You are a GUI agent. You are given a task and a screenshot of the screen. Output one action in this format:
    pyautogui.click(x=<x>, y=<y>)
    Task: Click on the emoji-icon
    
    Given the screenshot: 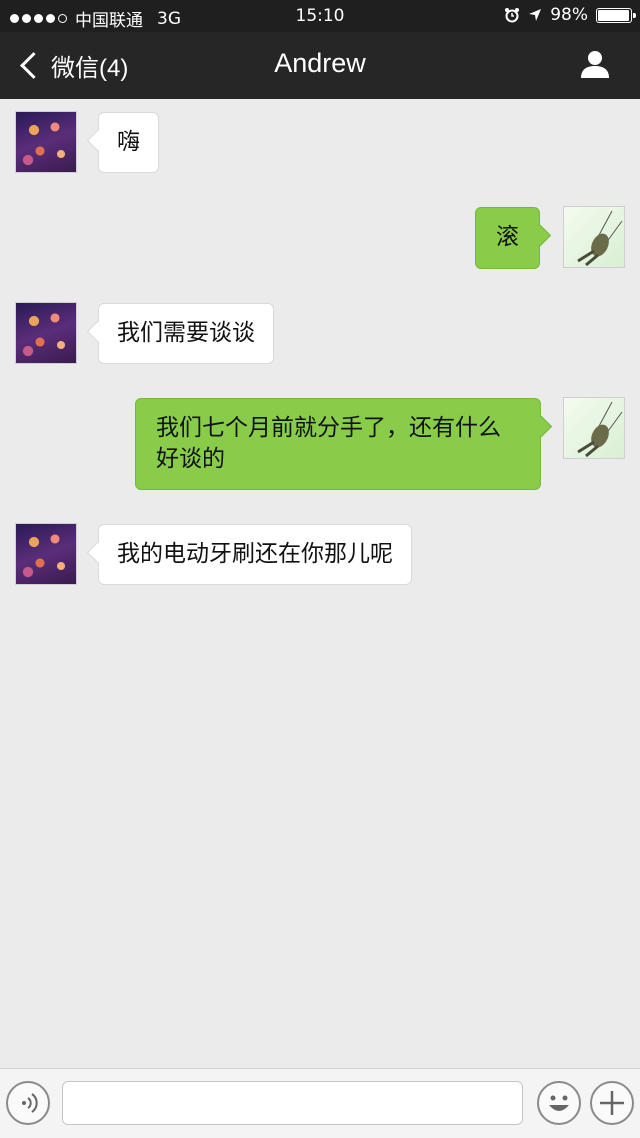 What is the action you would take?
    pyautogui.click(x=559, y=1103)
    